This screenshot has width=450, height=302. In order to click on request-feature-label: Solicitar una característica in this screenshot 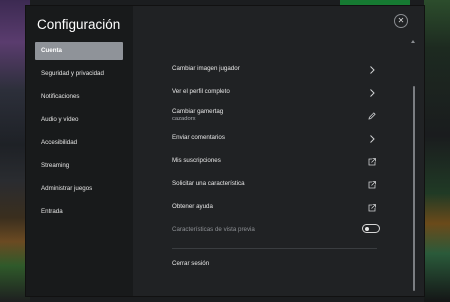, I will do `click(208, 183)`.